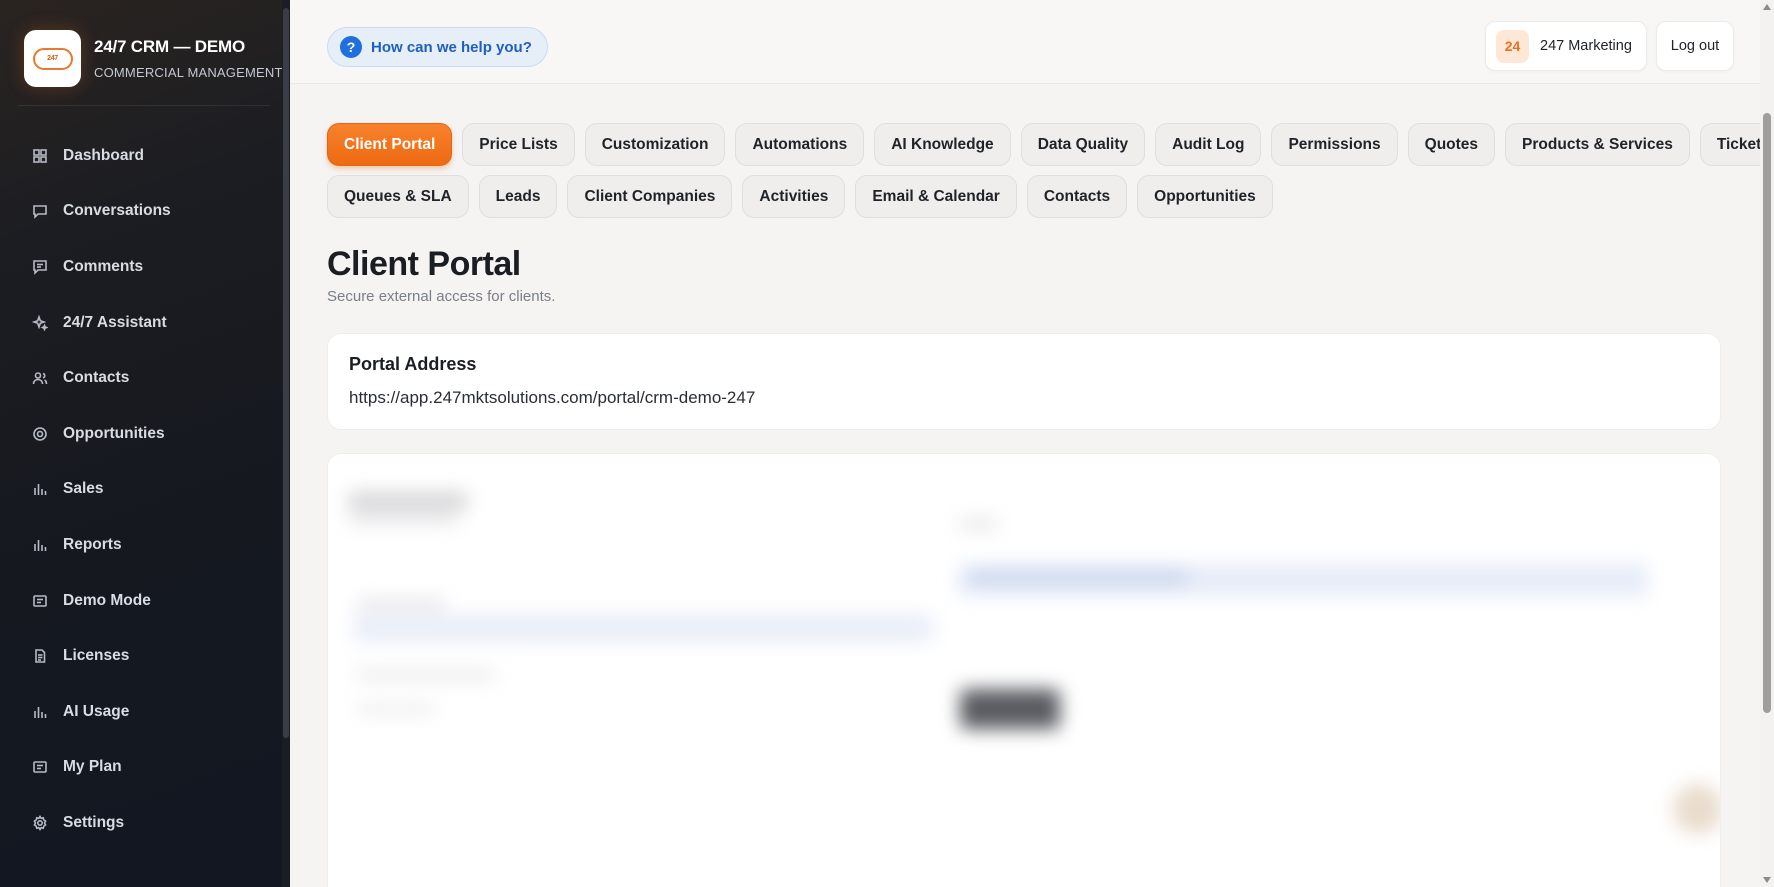  Describe the element at coordinates (40, 211) in the screenshot. I see `chat-bubble-icon` at that location.